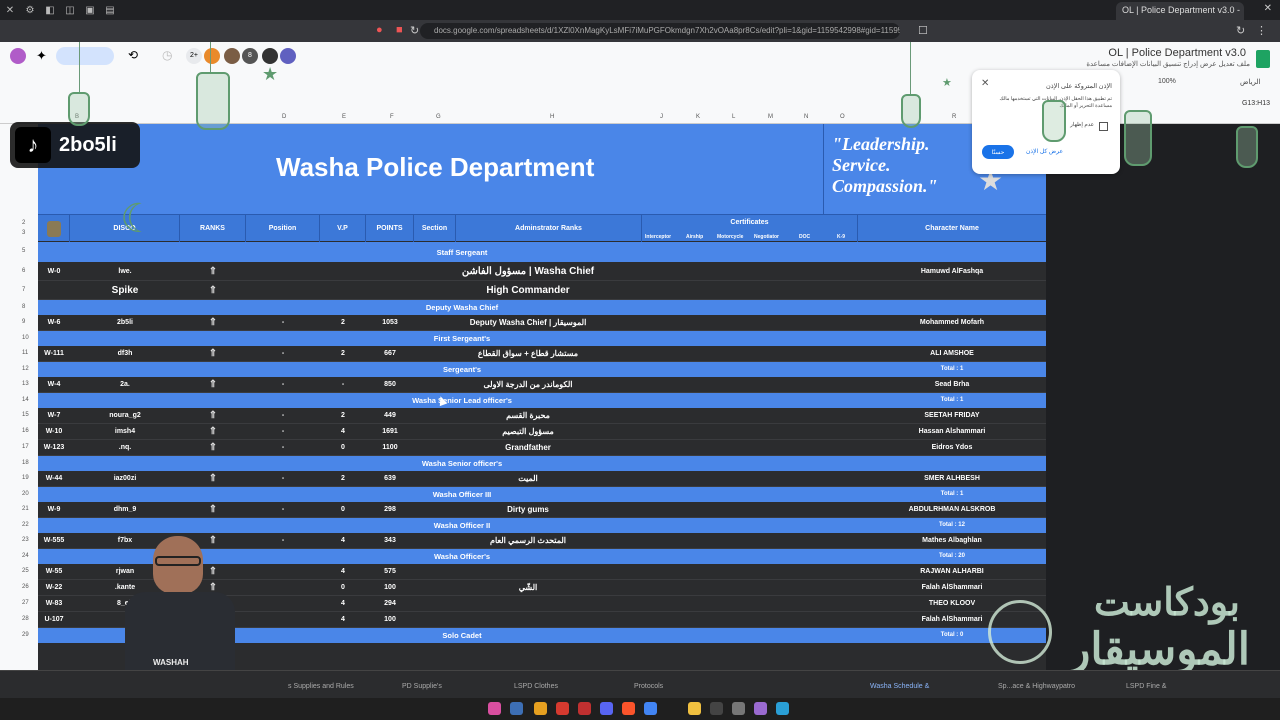 Image resolution: width=1280 pixels, height=720 pixels. What do you see at coordinates (542, 369) in the screenshot?
I see `section-header-row: Sergeant's Total : 1` at bounding box center [542, 369].